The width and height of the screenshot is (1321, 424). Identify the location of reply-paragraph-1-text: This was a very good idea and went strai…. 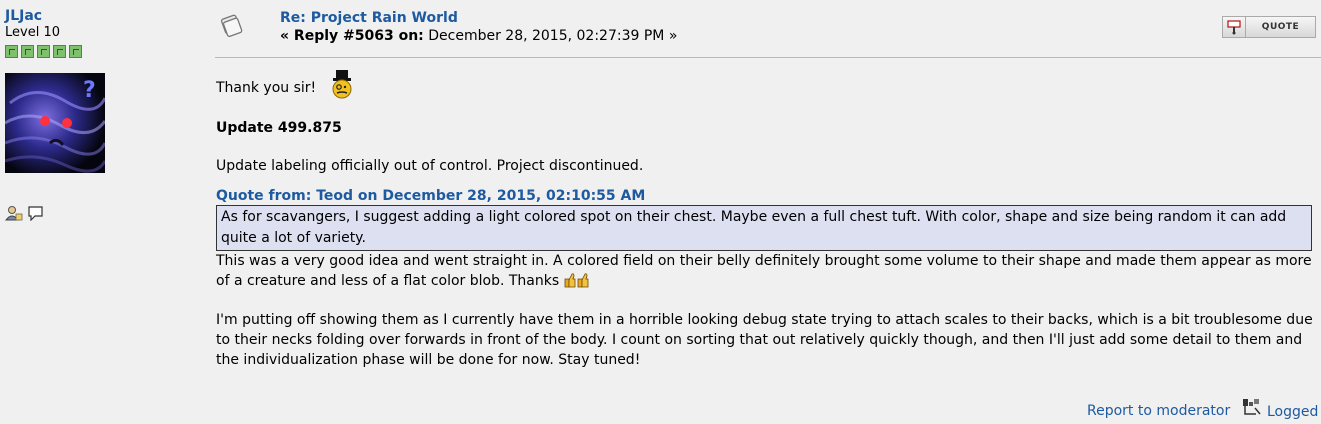
(764, 271).